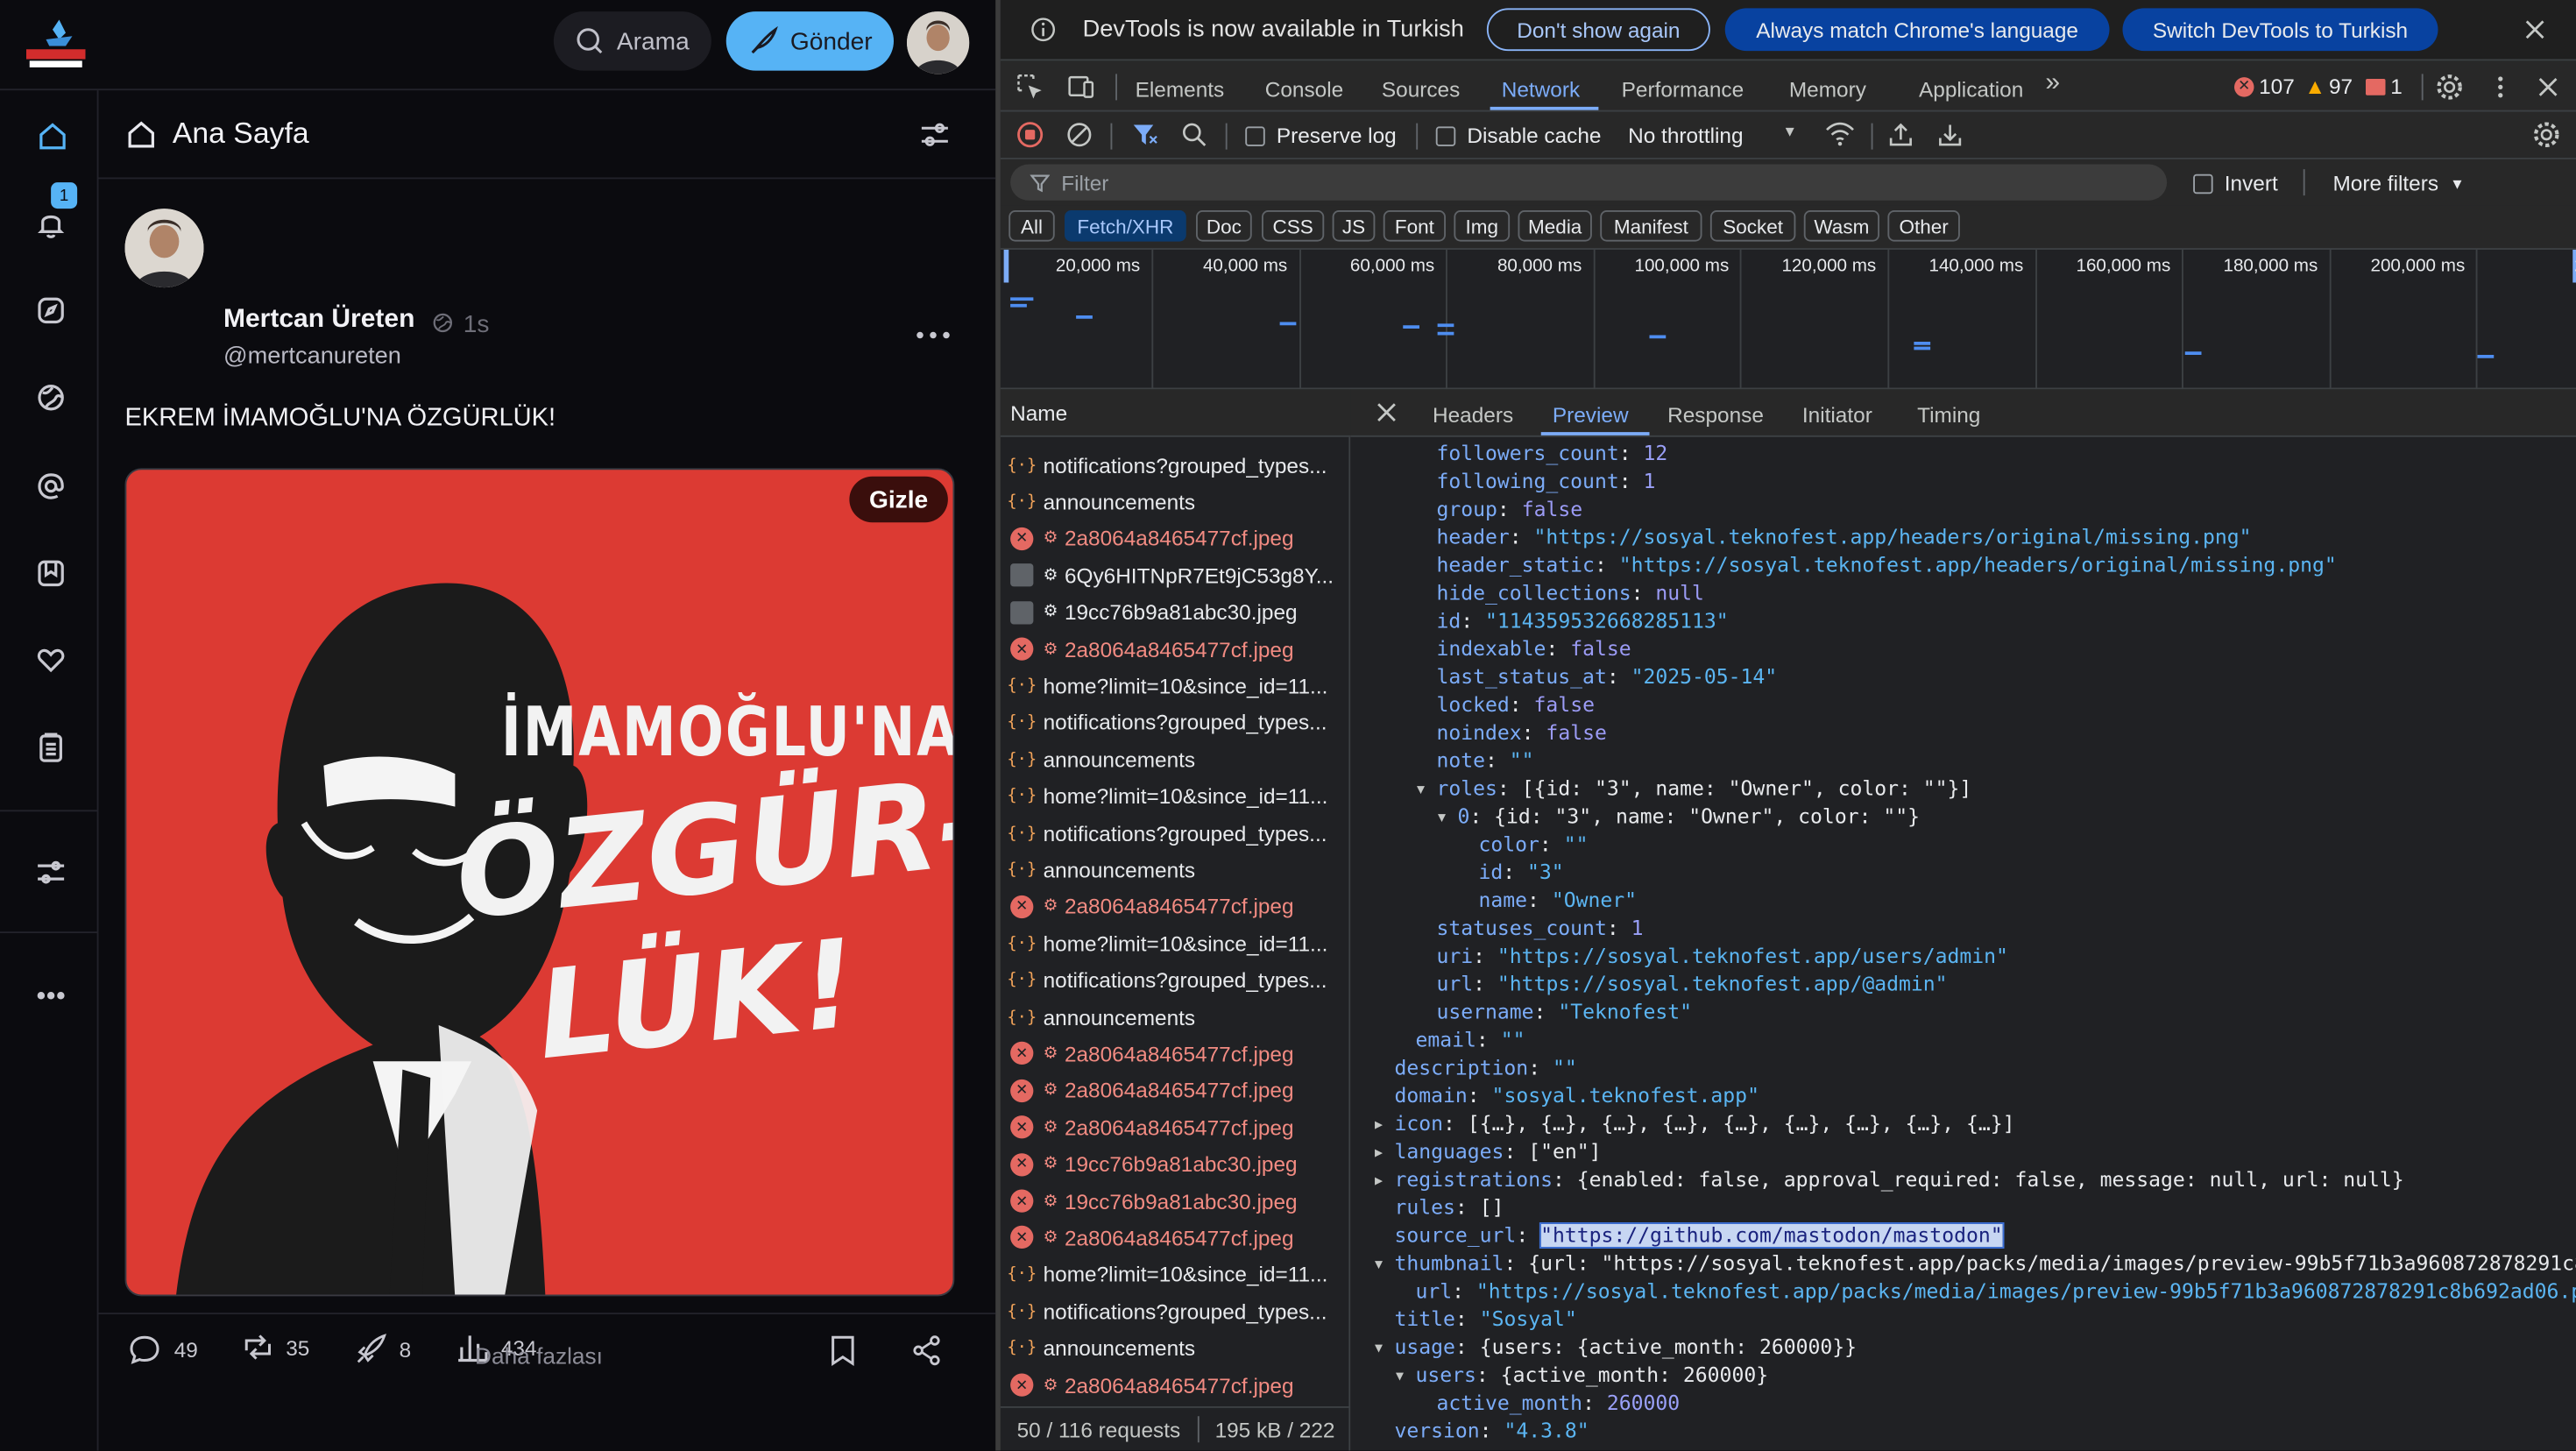  What do you see at coordinates (1589, 182) in the screenshot?
I see `filter-input: Filter` at bounding box center [1589, 182].